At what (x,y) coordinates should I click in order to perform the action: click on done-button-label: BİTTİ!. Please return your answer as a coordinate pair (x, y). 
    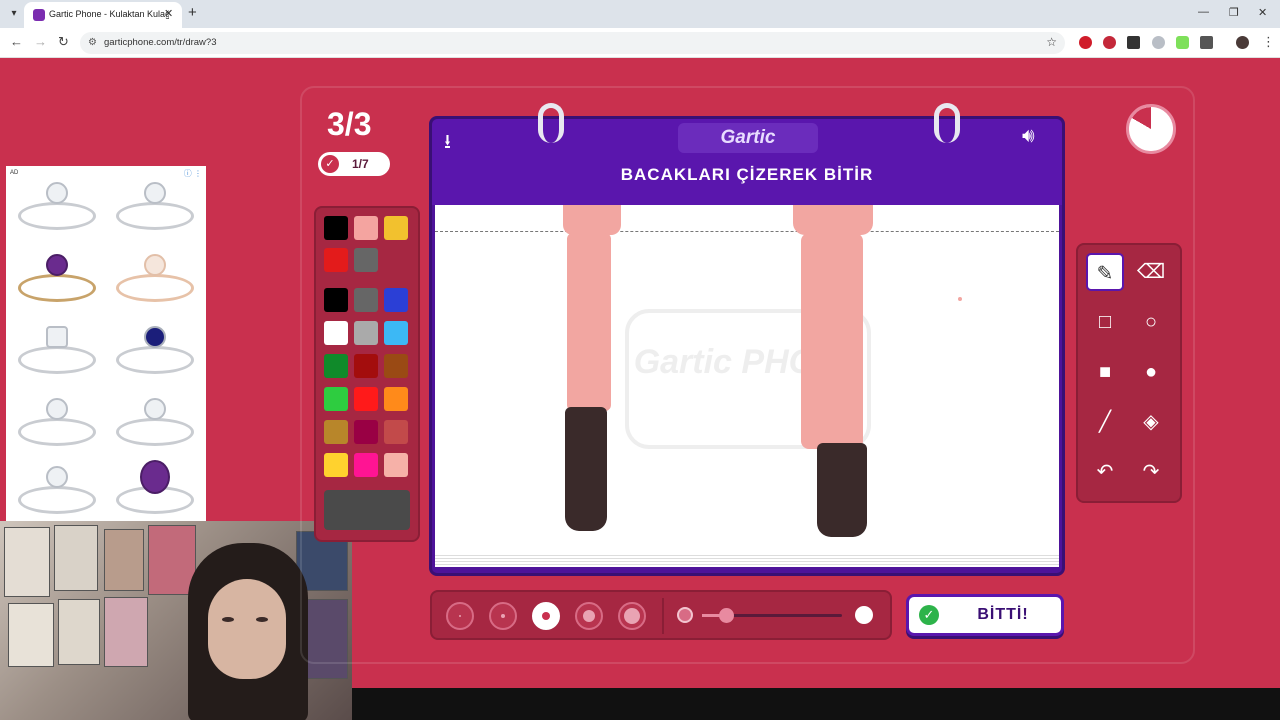
    Looking at the image, I should click on (1003, 614).